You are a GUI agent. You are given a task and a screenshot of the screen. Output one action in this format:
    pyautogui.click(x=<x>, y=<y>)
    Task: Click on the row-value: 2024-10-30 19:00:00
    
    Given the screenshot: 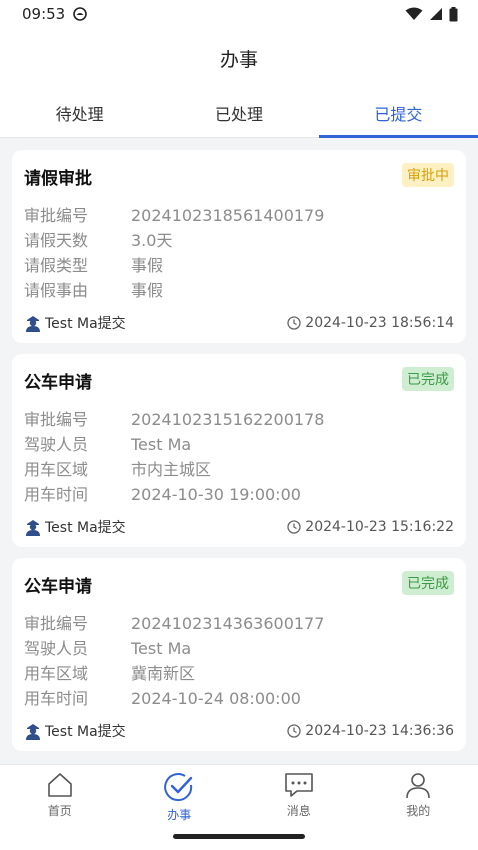 What is the action you would take?
    pyautogui.click(x=216, y=494)
    